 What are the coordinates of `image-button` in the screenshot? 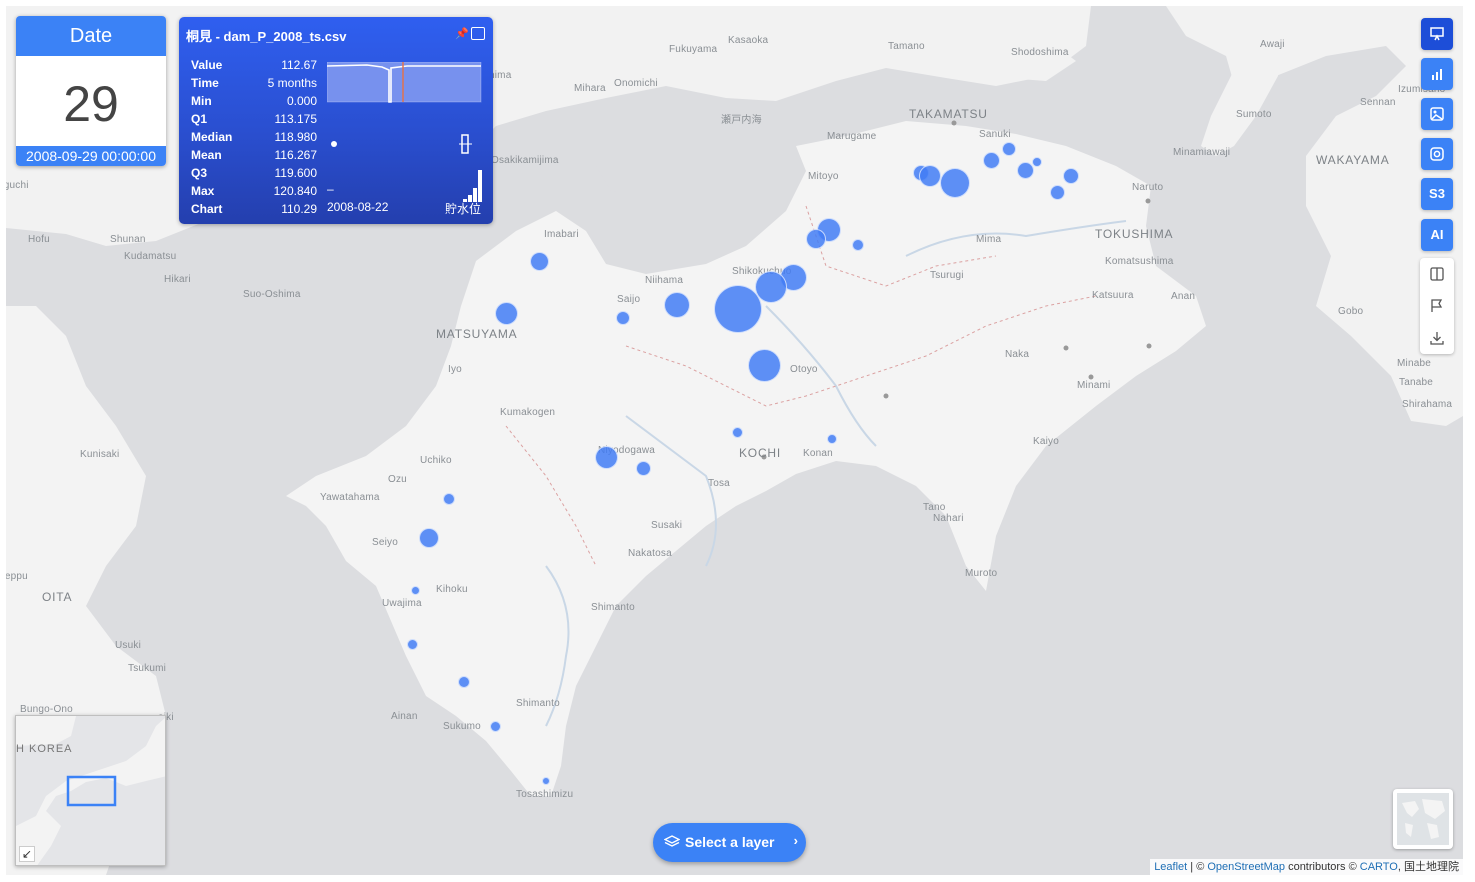 It's located at (1437, 114).